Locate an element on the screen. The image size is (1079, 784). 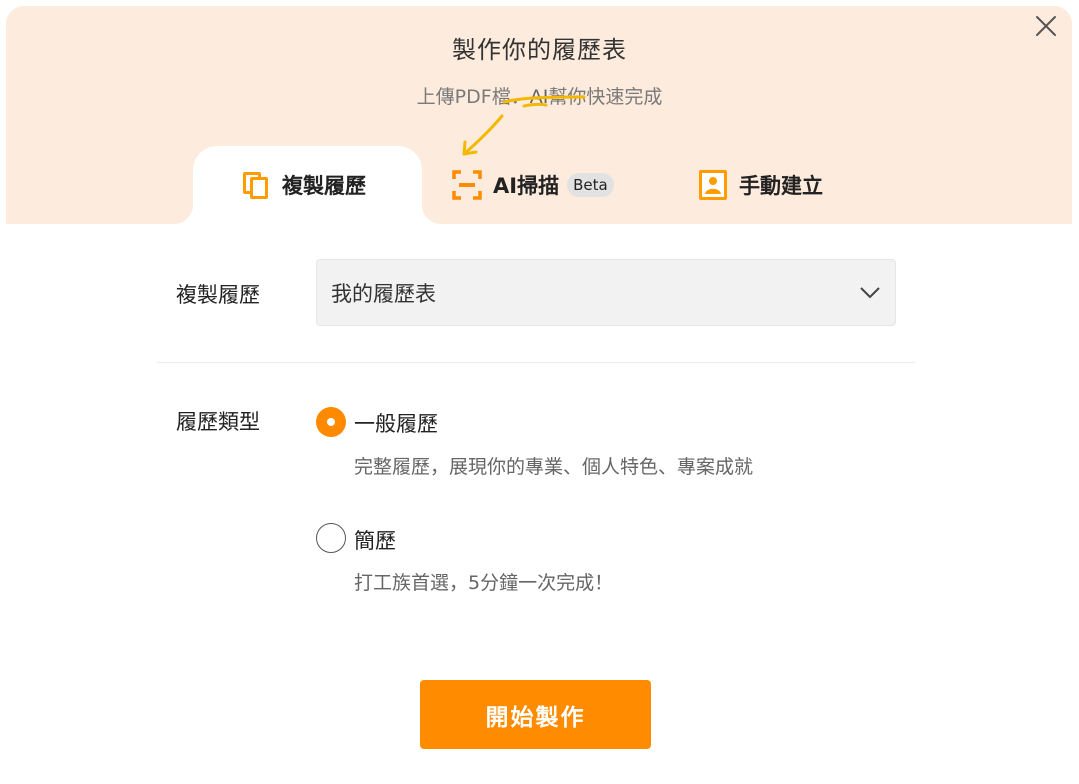
copy-resume-label: 複製履歷 is located at coordinates (218, 295).